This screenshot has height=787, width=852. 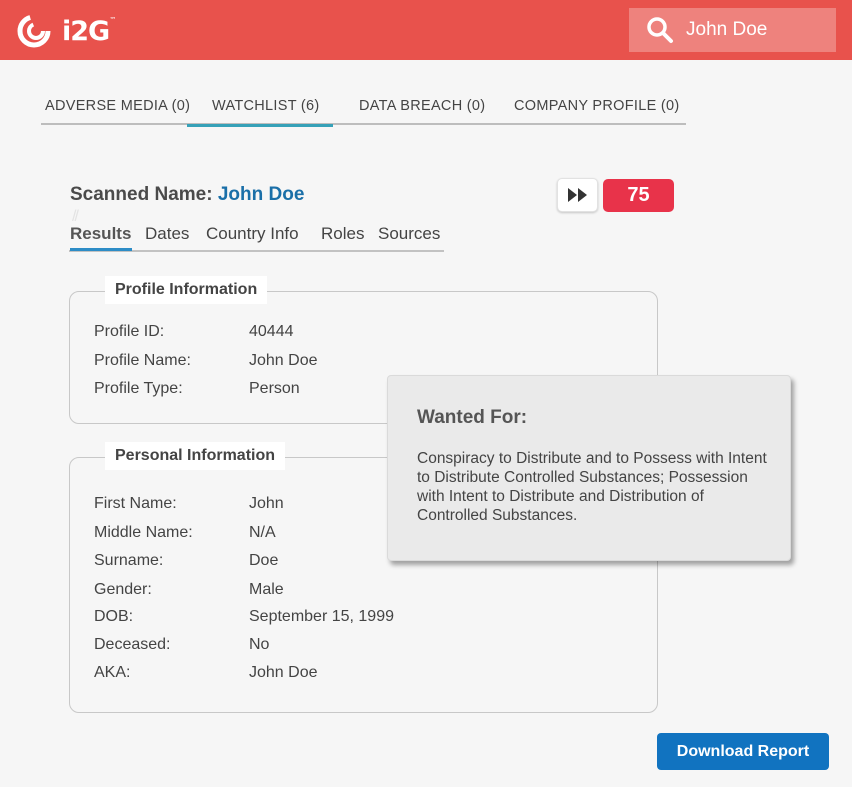 I want to click on subtab-results: Results, so click(x=101, y=237).